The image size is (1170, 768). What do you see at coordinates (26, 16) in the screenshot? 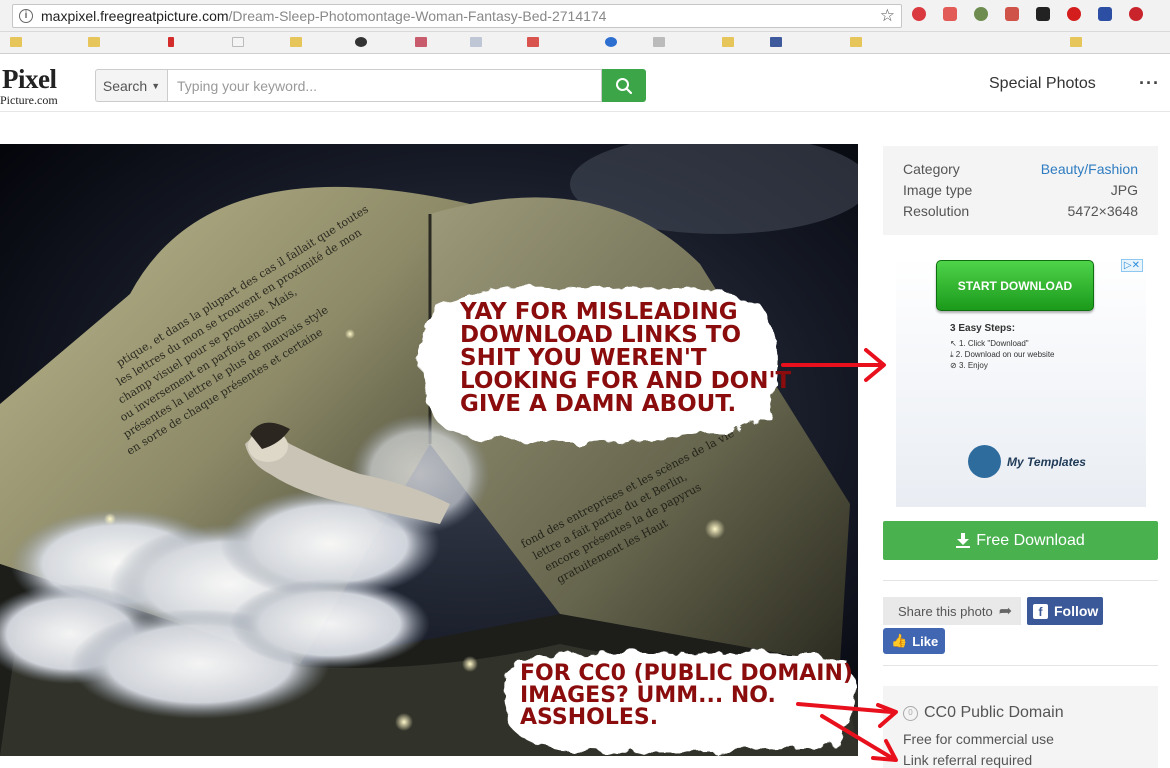
I see `info-icon: i` at bounding box center [26, 16].